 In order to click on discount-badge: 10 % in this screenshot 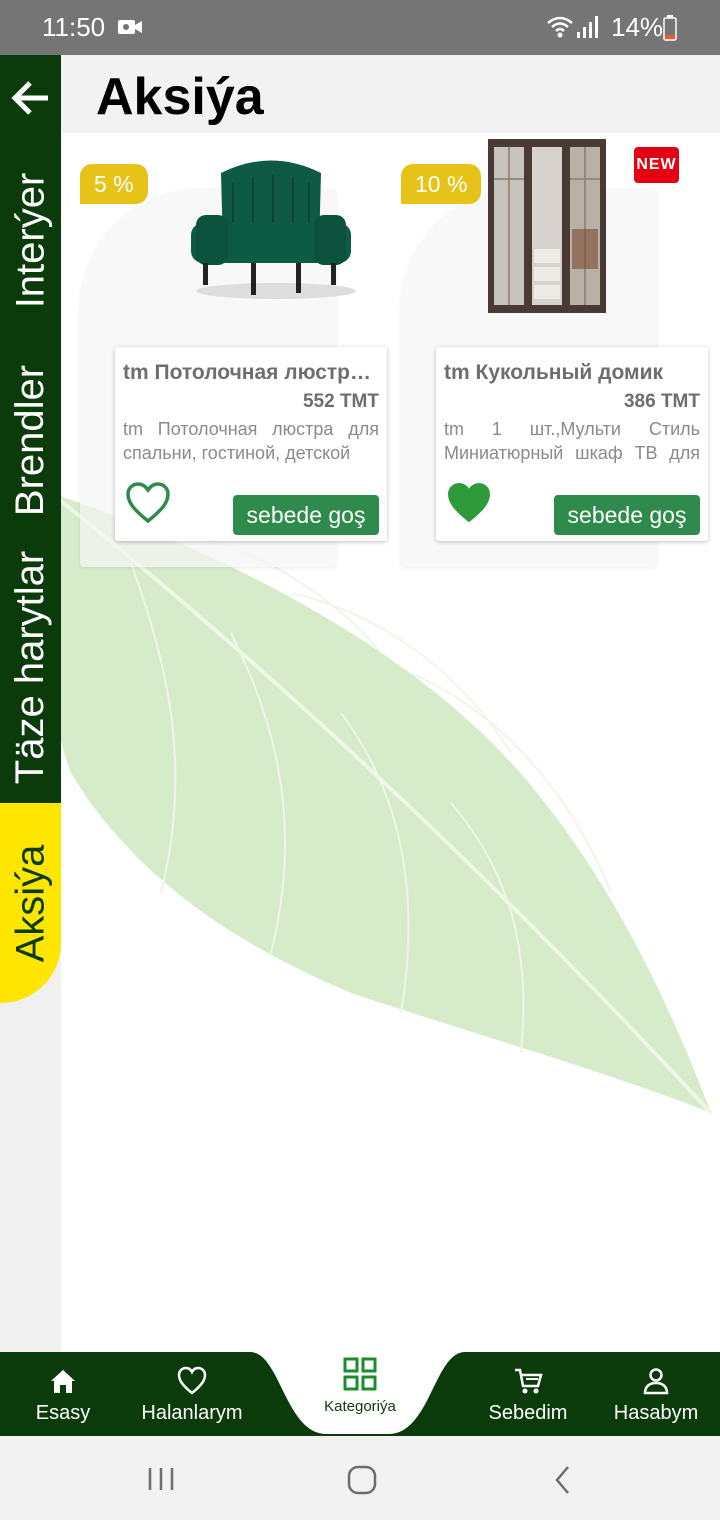, I will do `click(441, 184)`.